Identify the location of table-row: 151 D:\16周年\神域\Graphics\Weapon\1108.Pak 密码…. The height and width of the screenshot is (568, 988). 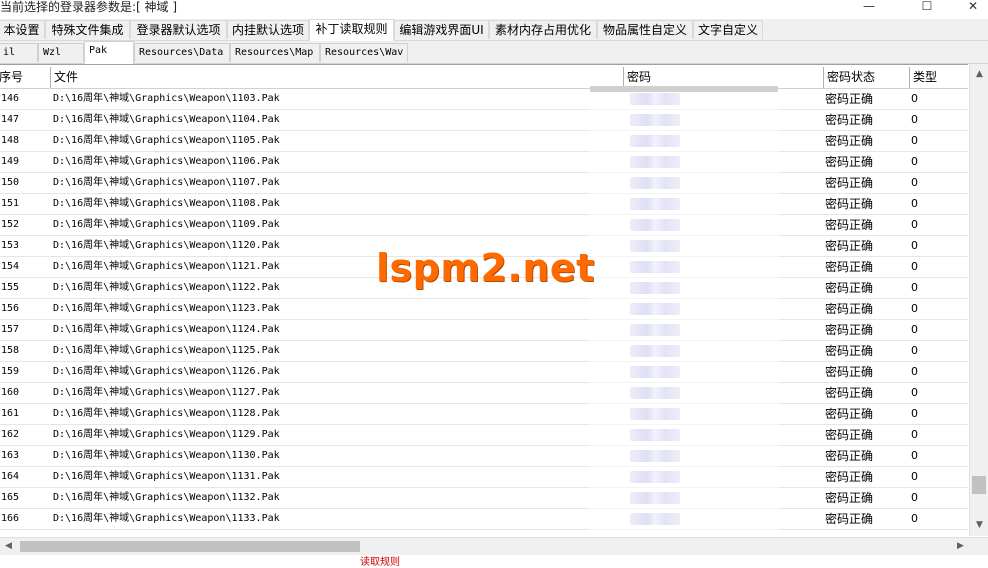
(484, 204).